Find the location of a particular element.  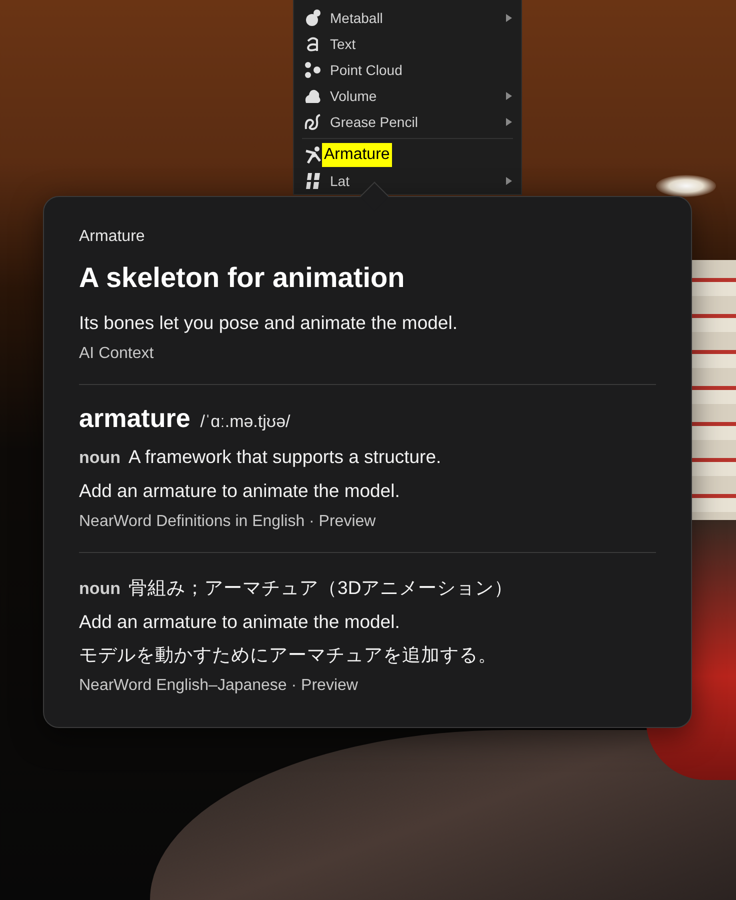

figure-icon is located at coordinates (313, 155).